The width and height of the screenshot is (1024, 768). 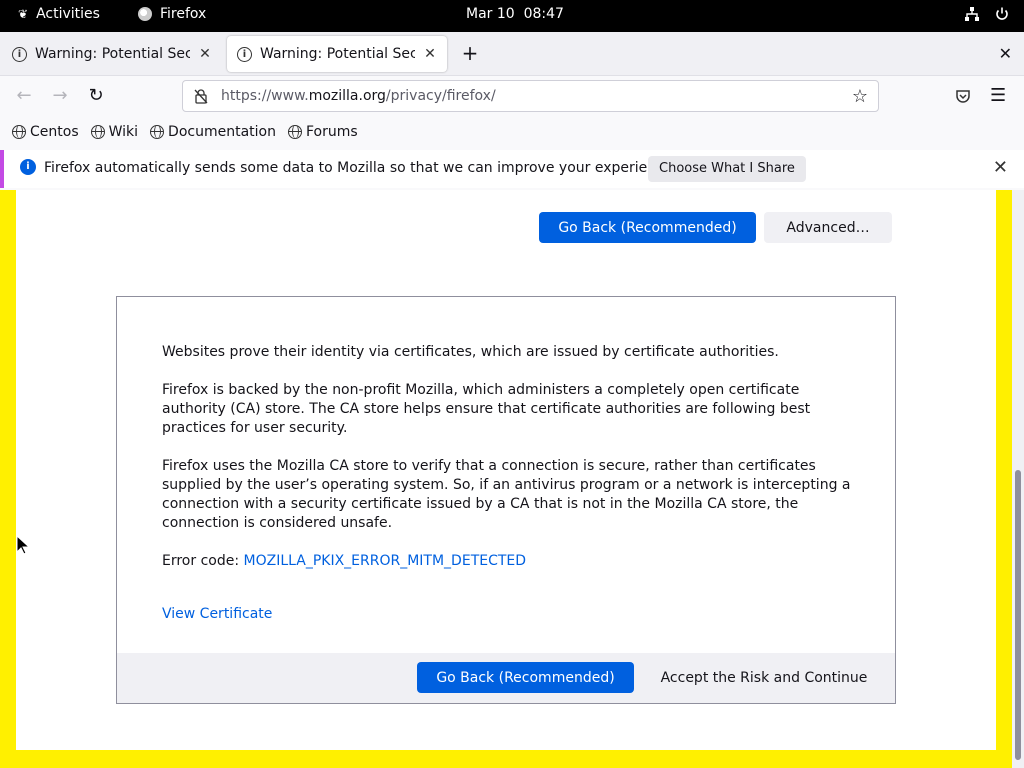 I want to click on system-tray, so click(x=987, y=14).